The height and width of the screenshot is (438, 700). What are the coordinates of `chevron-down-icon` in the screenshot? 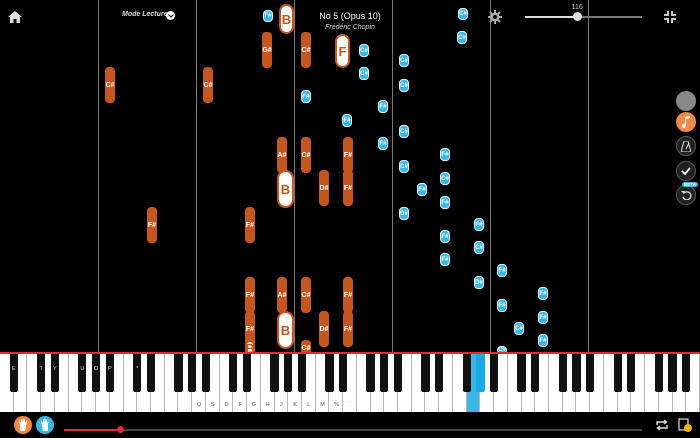 It's located at (170, 15).